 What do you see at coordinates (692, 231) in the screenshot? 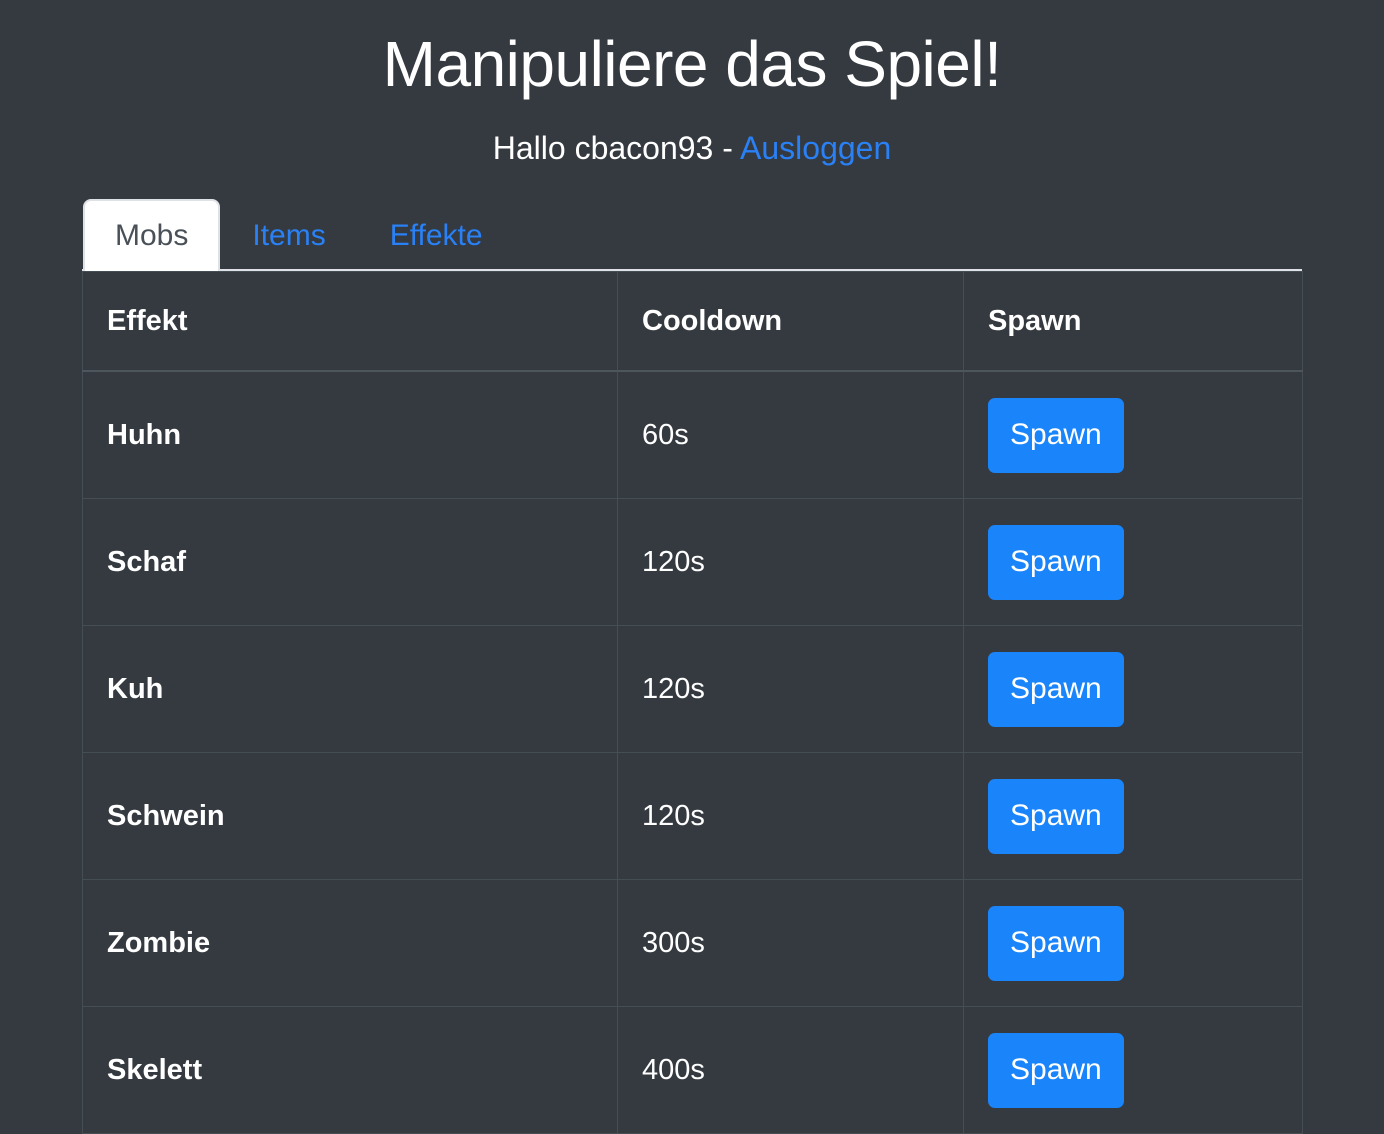
I see `tab-bar: Mobs Items Effekte` at bounding box center [692, 231].